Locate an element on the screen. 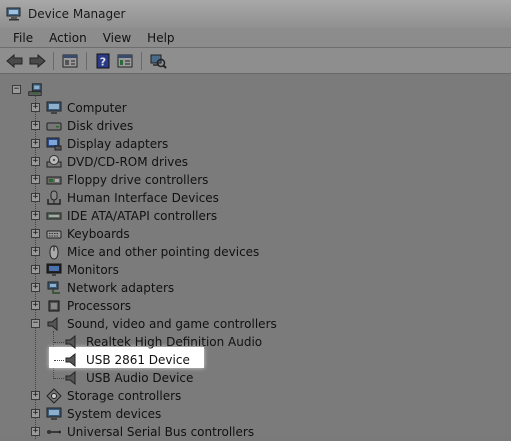  tree-item-processor: + Processors is located at coordinates (200, 306).